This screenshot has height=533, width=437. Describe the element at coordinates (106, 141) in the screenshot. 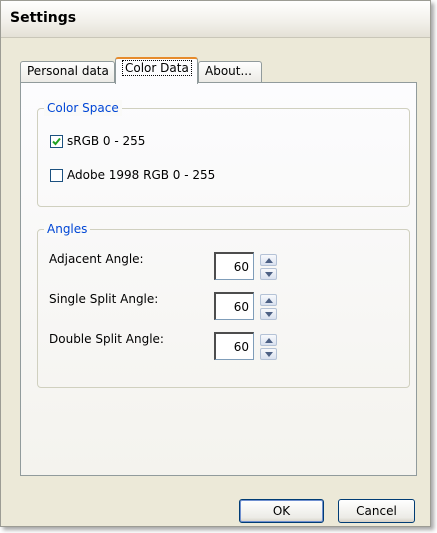

I see `srgb-label: sRGB 0 - 255` at that location.